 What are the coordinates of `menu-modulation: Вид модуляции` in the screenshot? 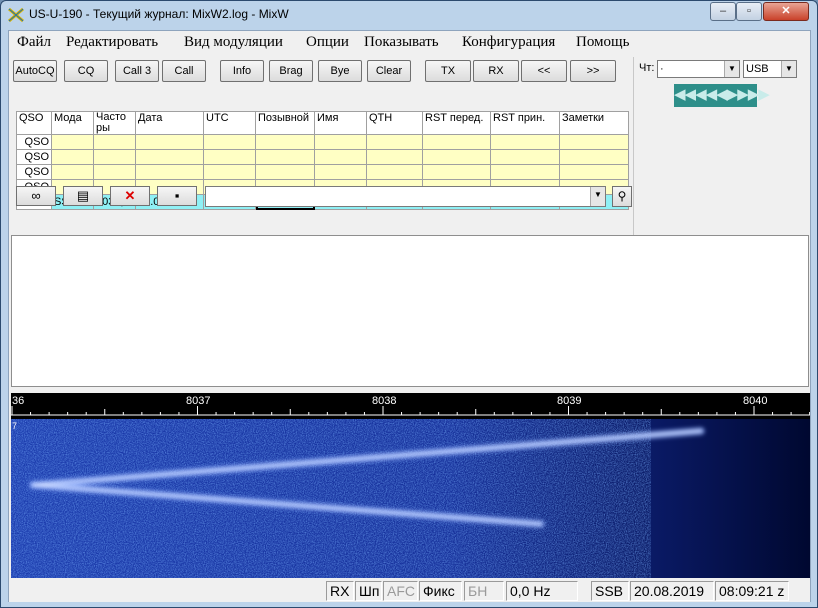 It's located at (233, 42).